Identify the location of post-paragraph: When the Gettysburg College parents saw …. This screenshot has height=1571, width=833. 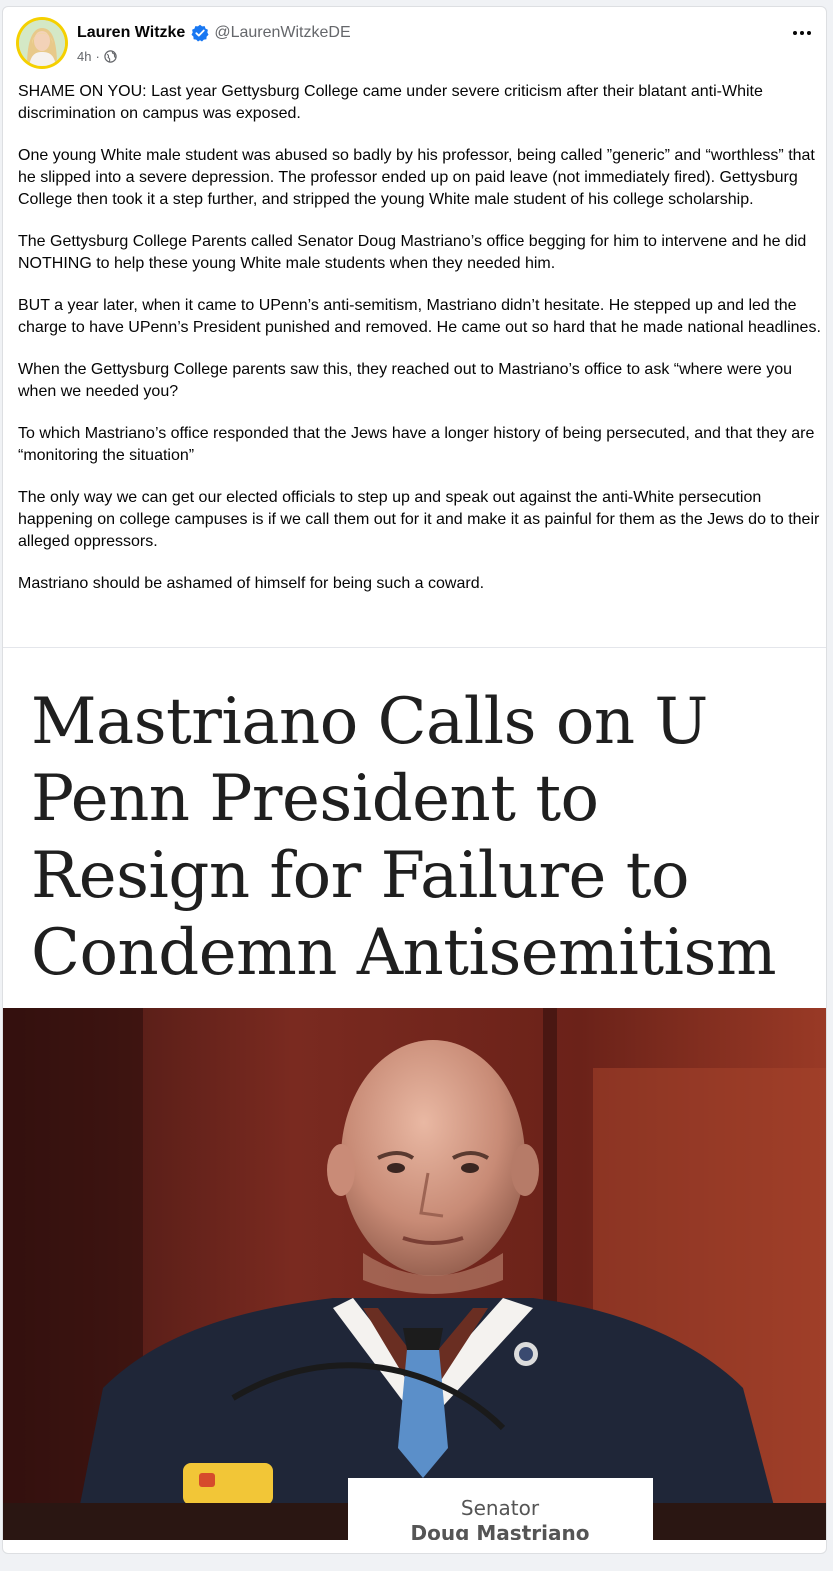
(405, 380).